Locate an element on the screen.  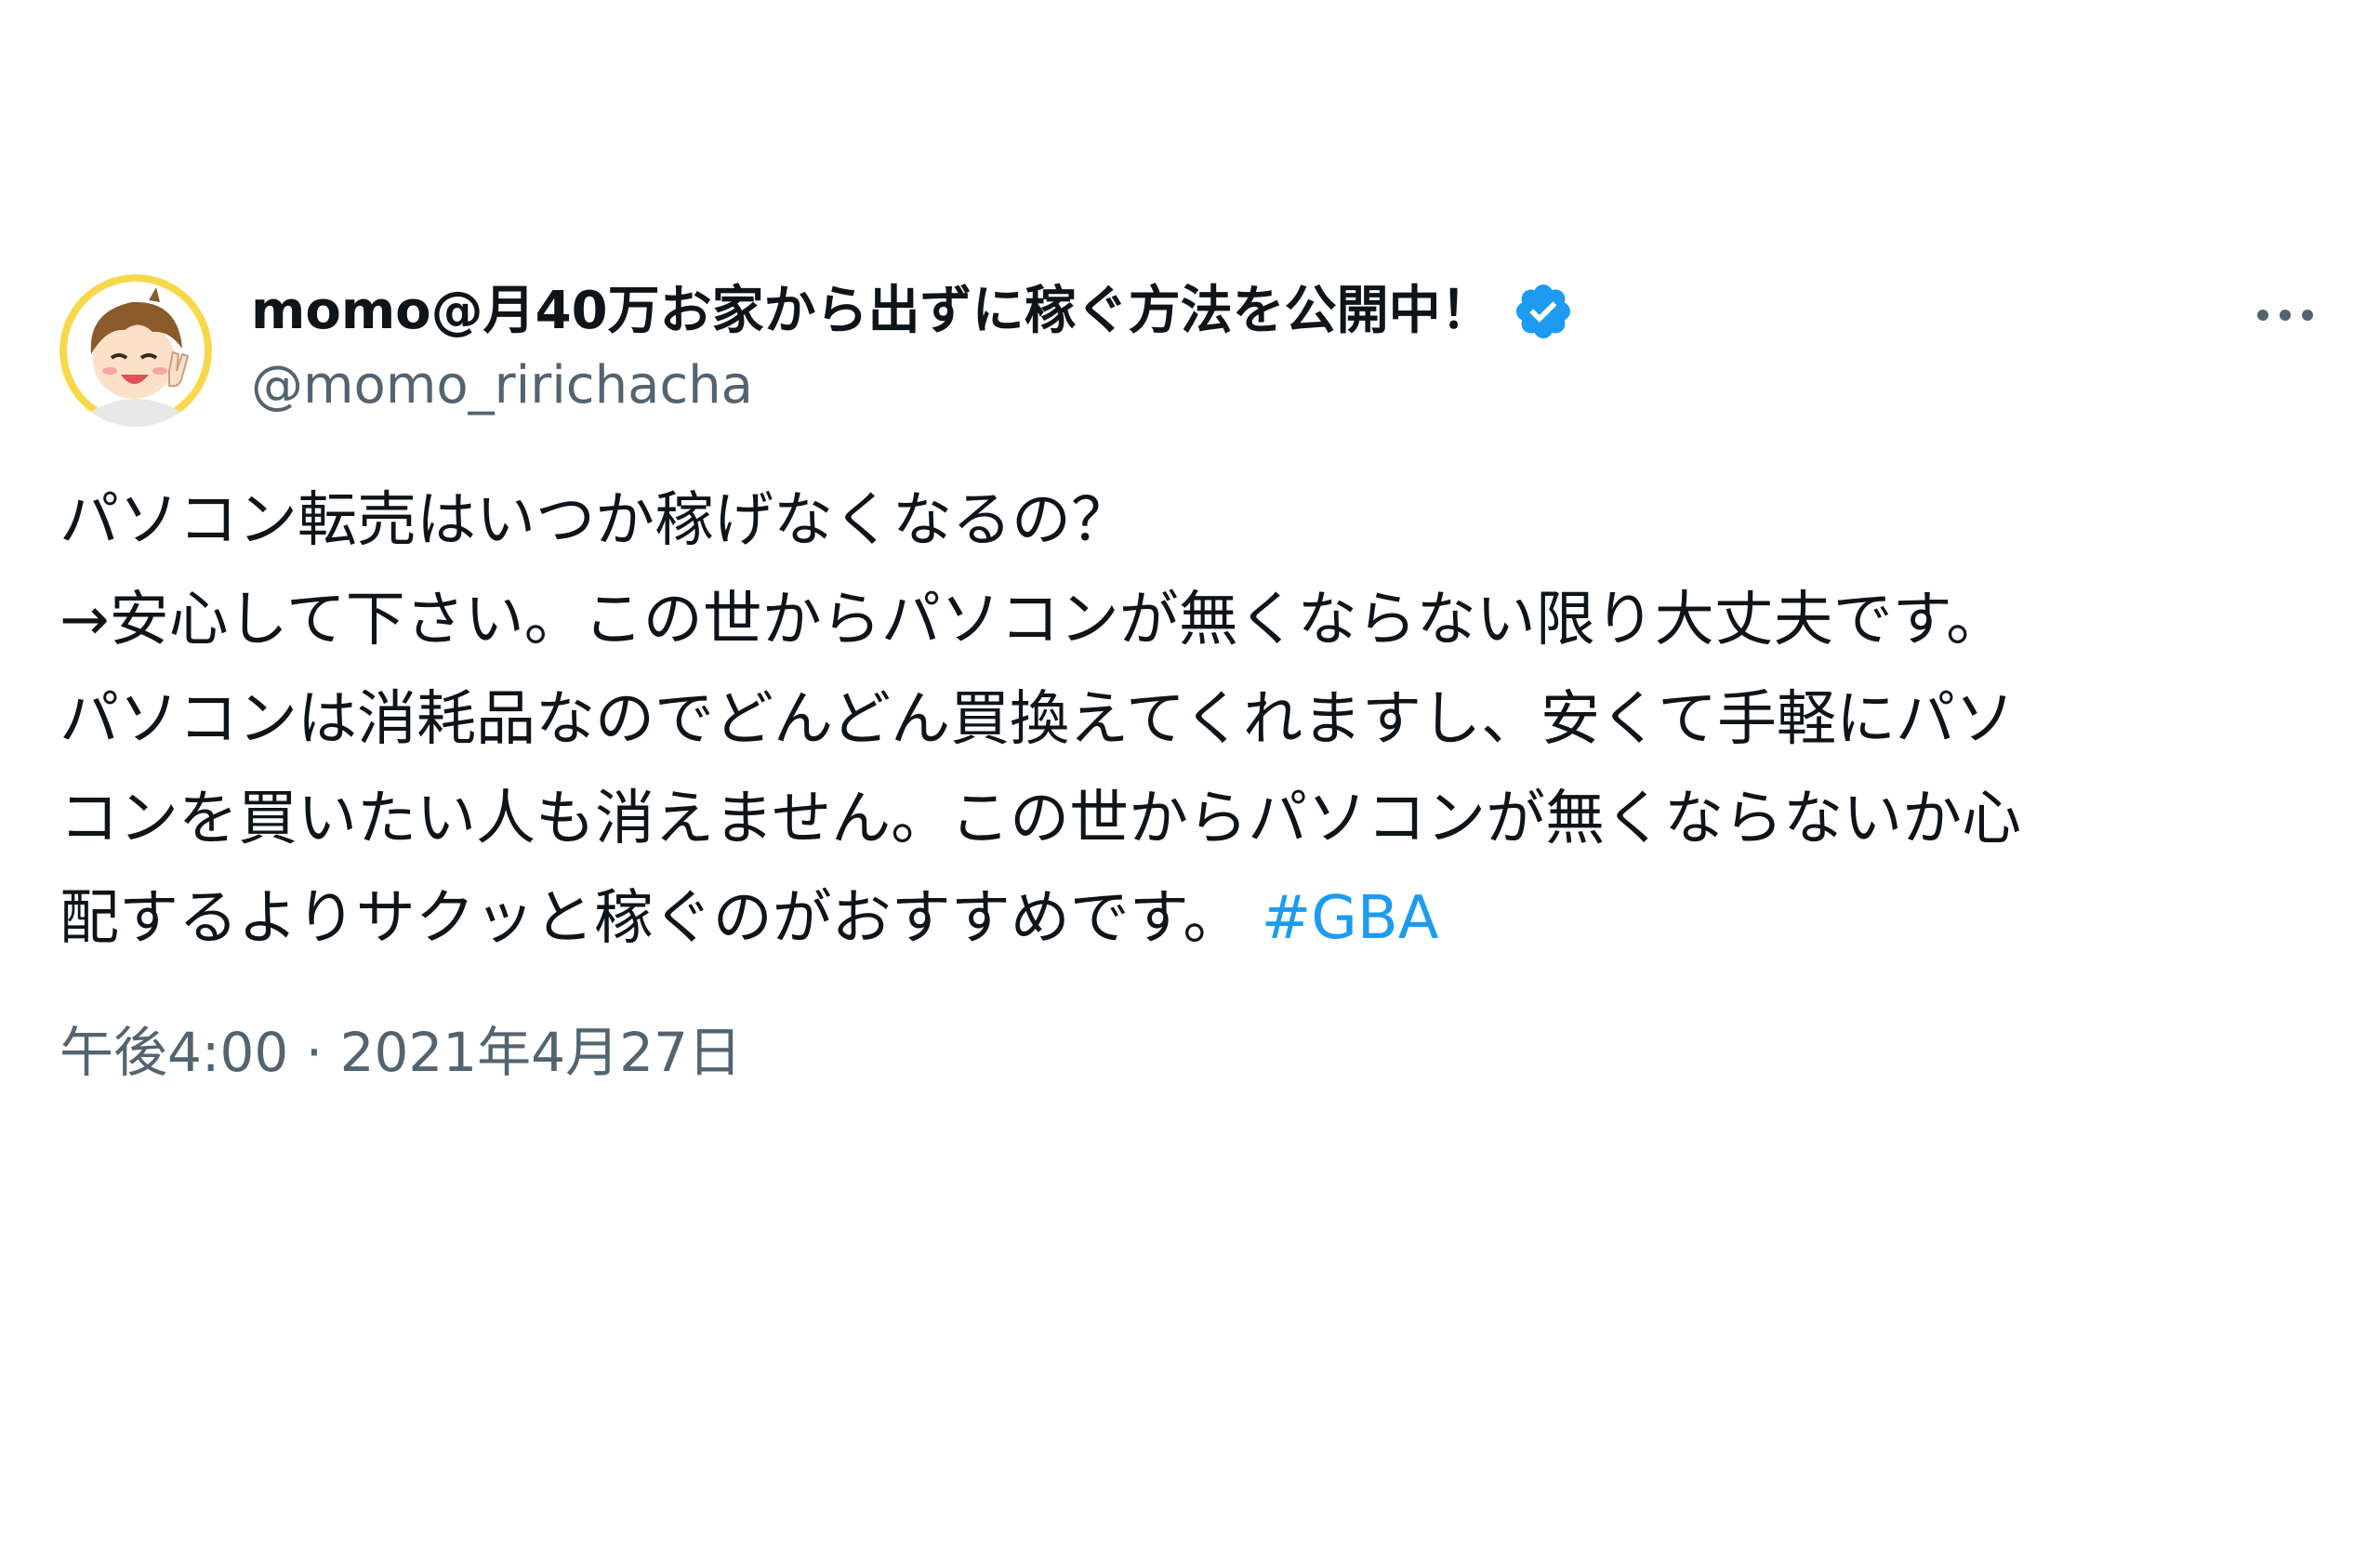
tweet-time: 午後4:00 is located at coordinates (174, 1052).